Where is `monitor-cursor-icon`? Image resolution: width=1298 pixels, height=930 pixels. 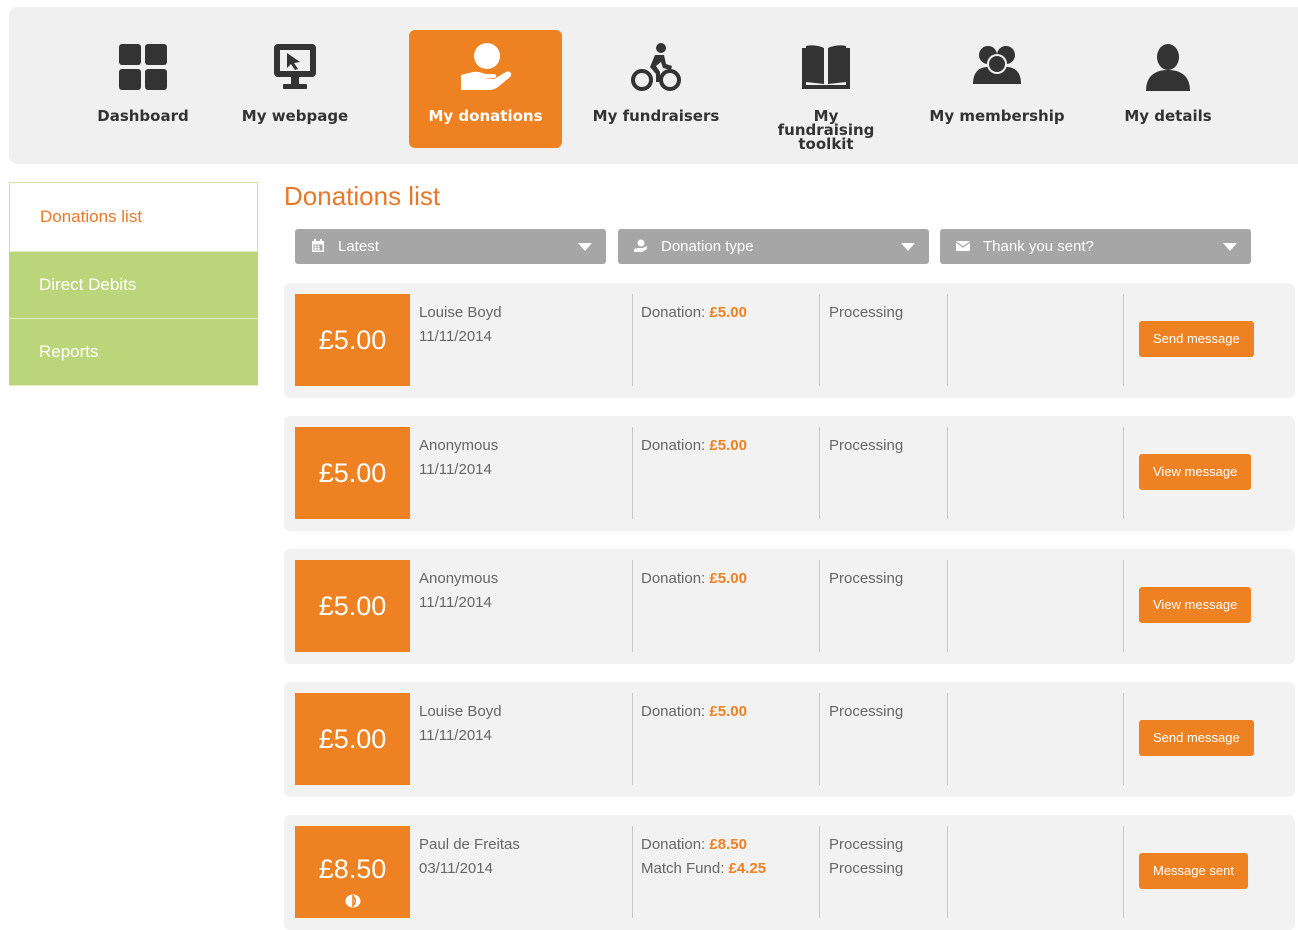
monitor-cursor-icon is located at coordinates (295, 66).